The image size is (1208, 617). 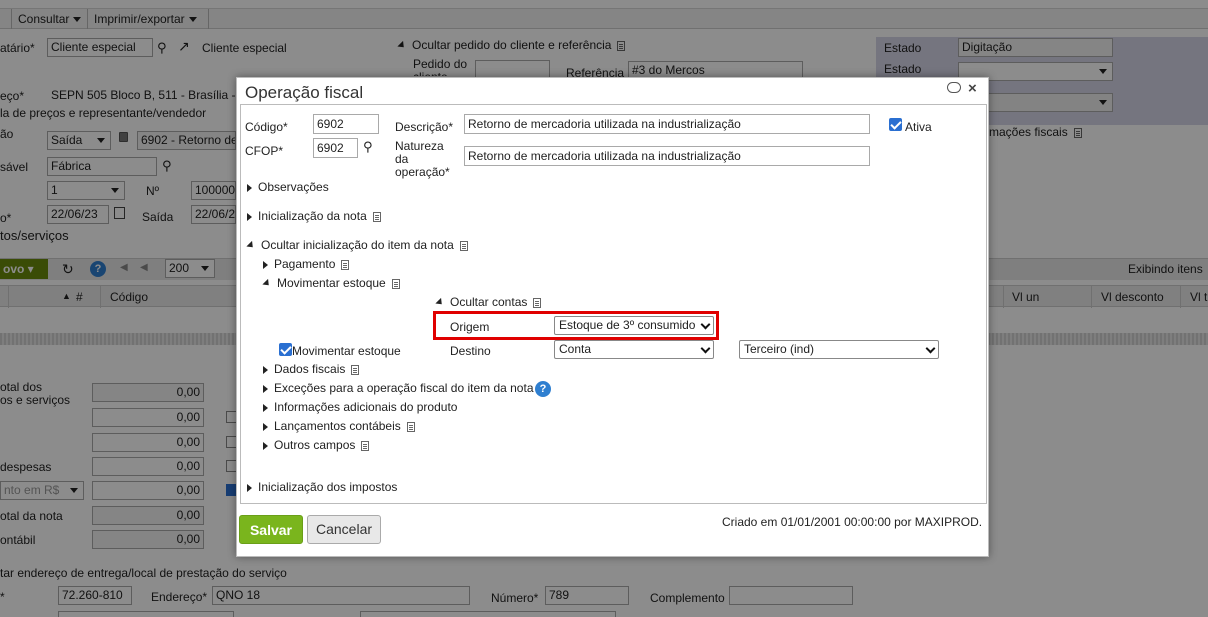 I want to click on lancamentos-contabeis-section: Lançamentos contábeis, so click(x=339, y=426).